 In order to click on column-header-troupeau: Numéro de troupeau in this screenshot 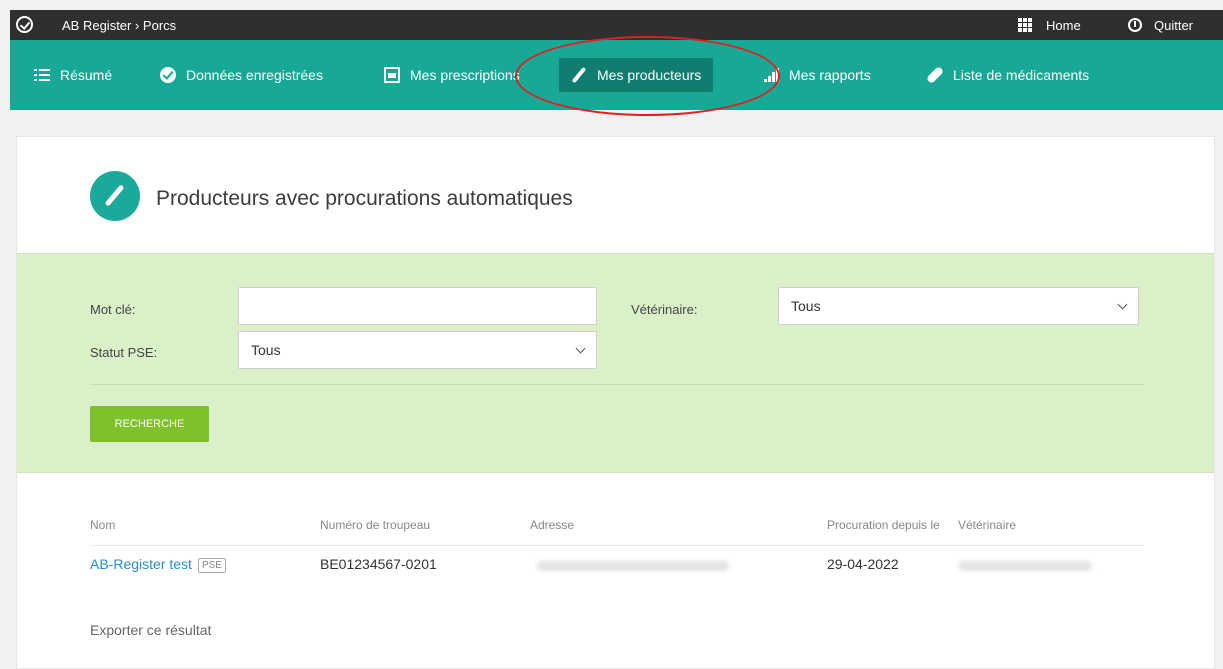, I will do `click(375, 525)`.